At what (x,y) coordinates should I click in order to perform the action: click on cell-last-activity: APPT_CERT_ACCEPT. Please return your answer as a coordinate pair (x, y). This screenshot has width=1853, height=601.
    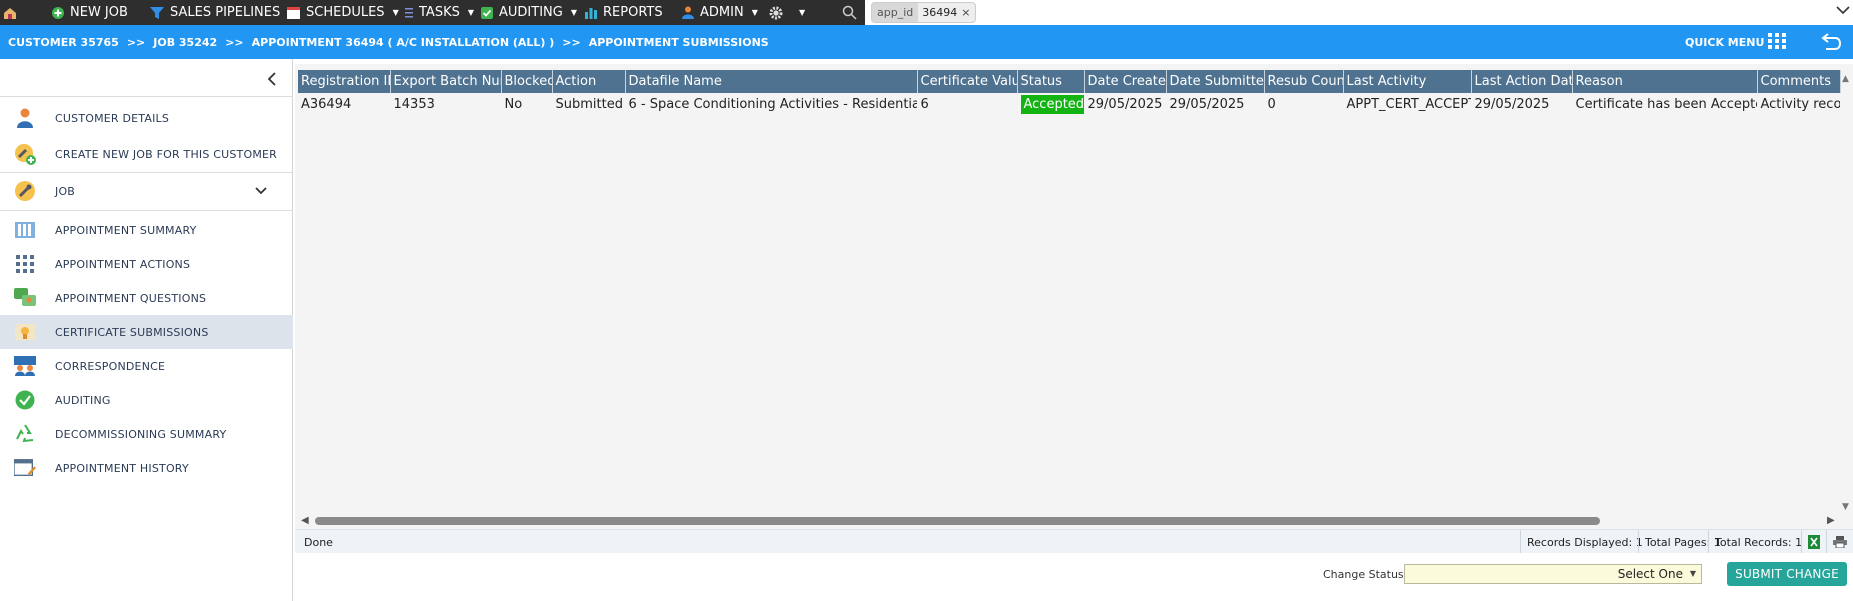
    Looking at the image, I should click on (1407, 104).